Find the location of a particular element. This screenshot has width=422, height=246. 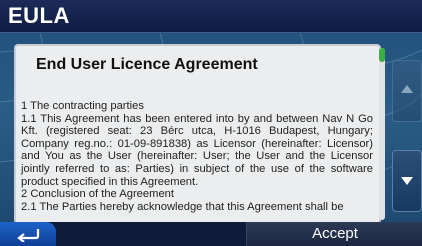

title-bar: EULA is located at coordinates (211, 16).